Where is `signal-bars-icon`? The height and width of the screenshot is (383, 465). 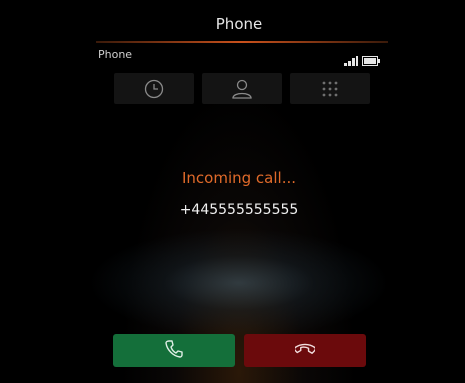 signal-bars-icon is located at coordinates (351, 60).